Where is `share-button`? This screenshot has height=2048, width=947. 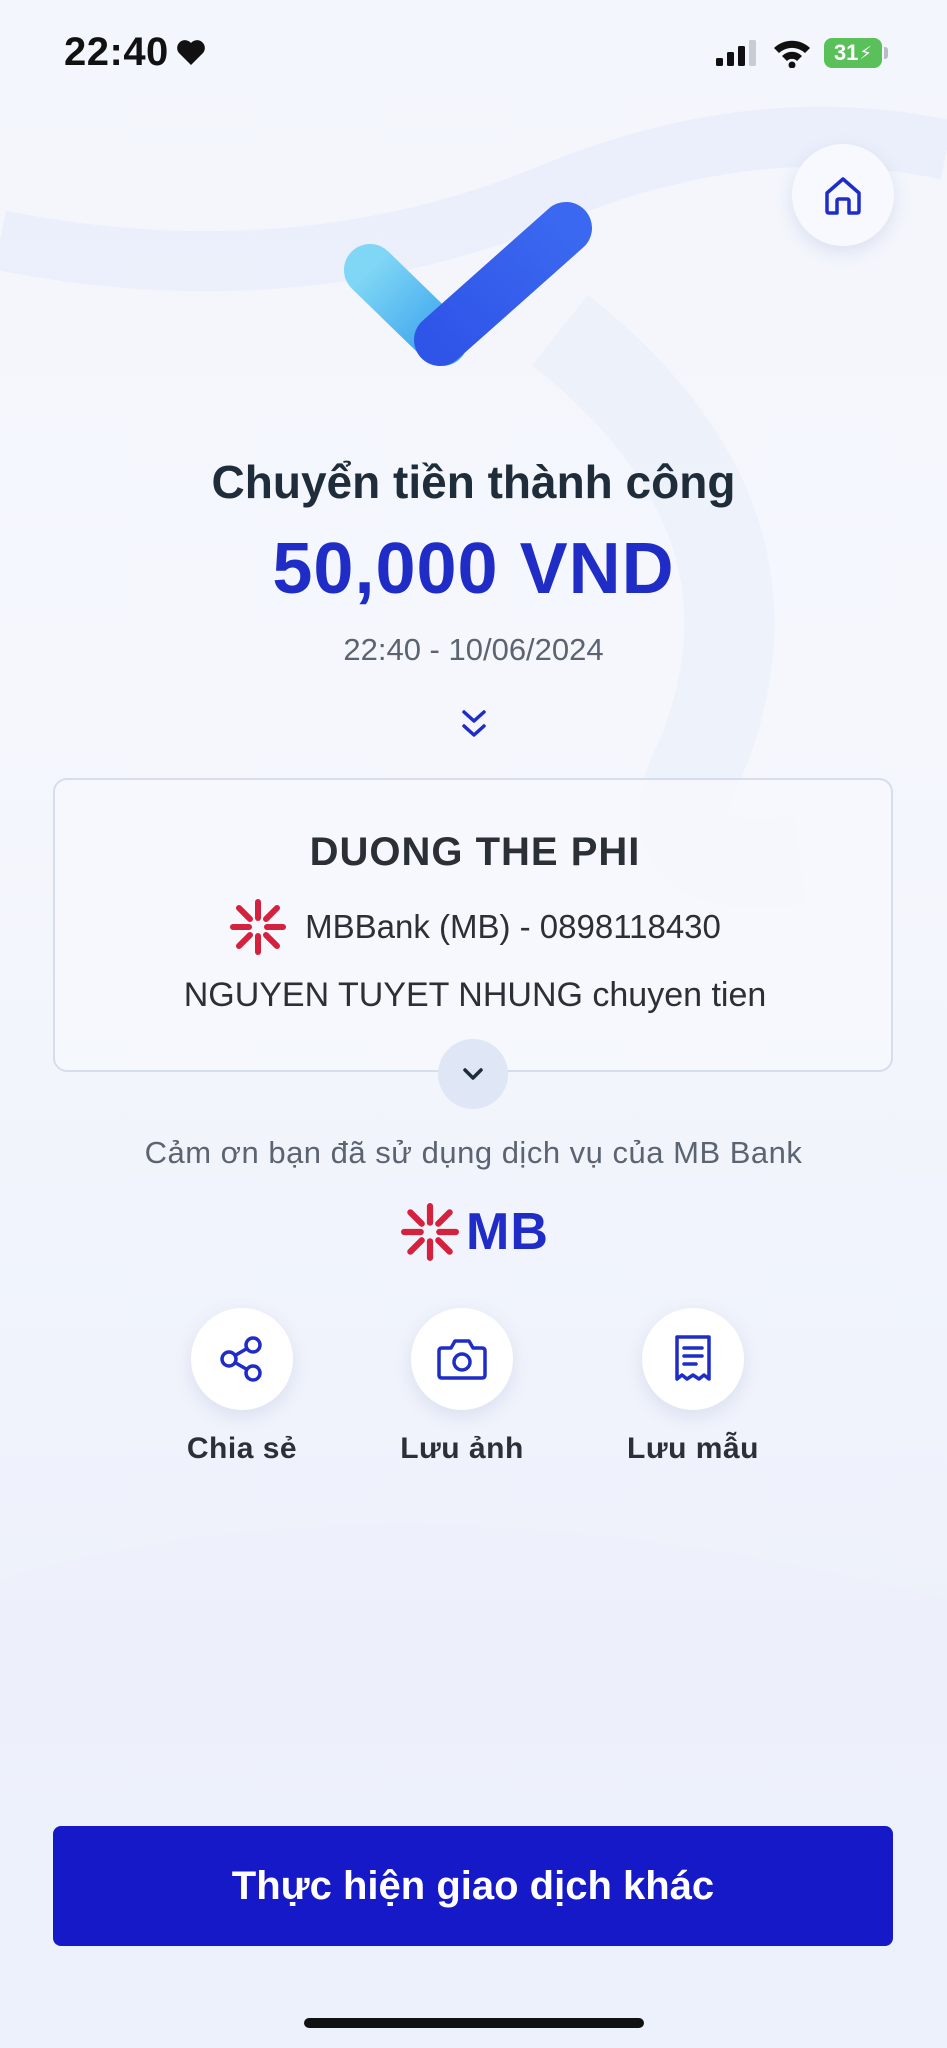 share-button is located at coordinates (242, 1359).